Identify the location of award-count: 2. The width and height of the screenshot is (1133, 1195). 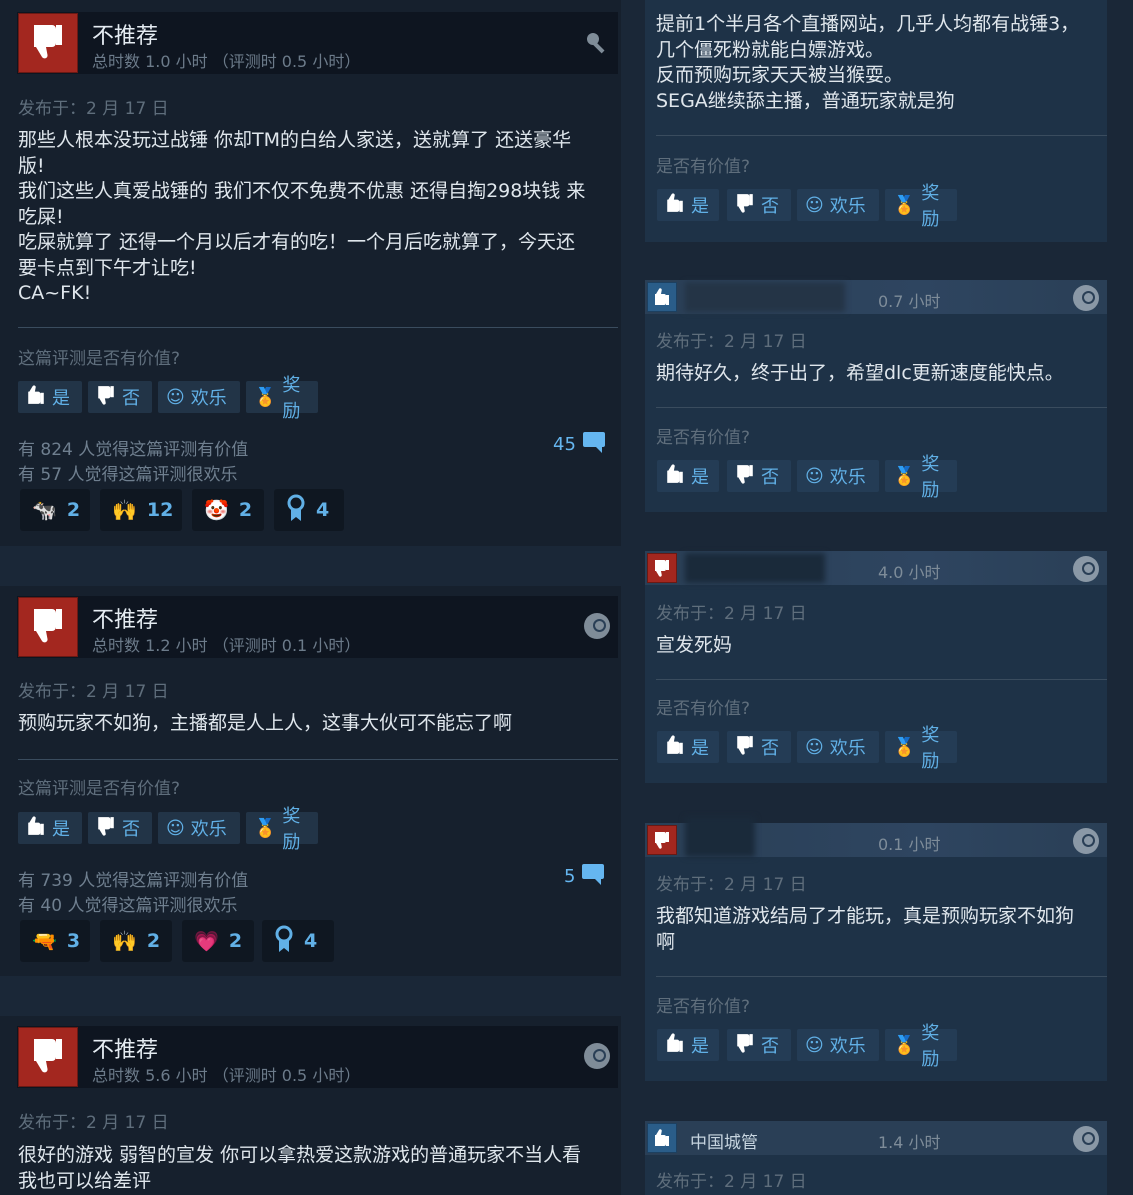
(73, 510).